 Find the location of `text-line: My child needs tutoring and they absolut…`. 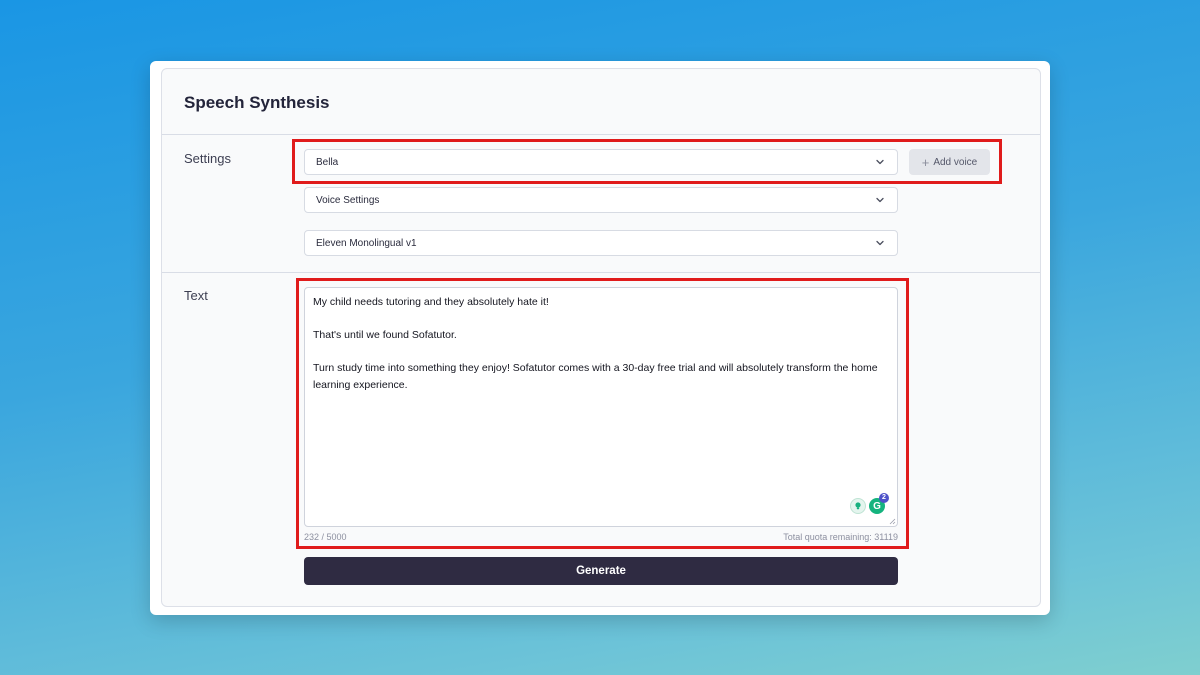

text-line: My child needs tutoring and they absolut… is located at coordinates (431, 302).